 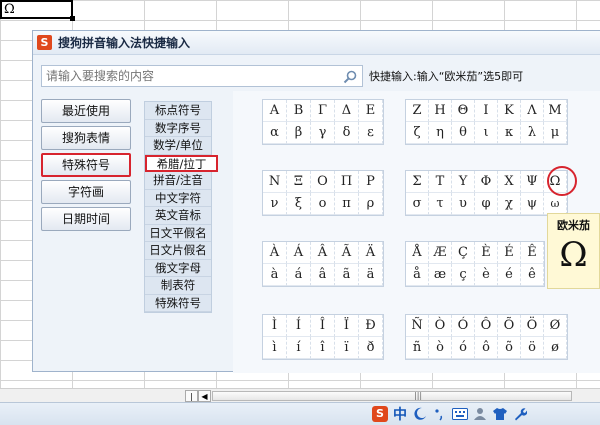 What do you see at coordinates (323, 253) in the screenshot?
I see `symbol-cell: Â` at bounding box center [323, 253].